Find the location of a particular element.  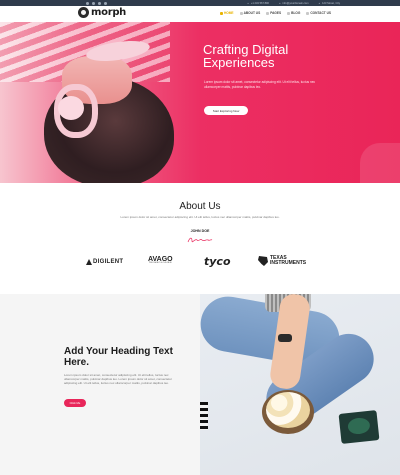

nav-menu: HOME ABOUT US PAGES BLOG CONTACT US is located at coordinates (275, 13).